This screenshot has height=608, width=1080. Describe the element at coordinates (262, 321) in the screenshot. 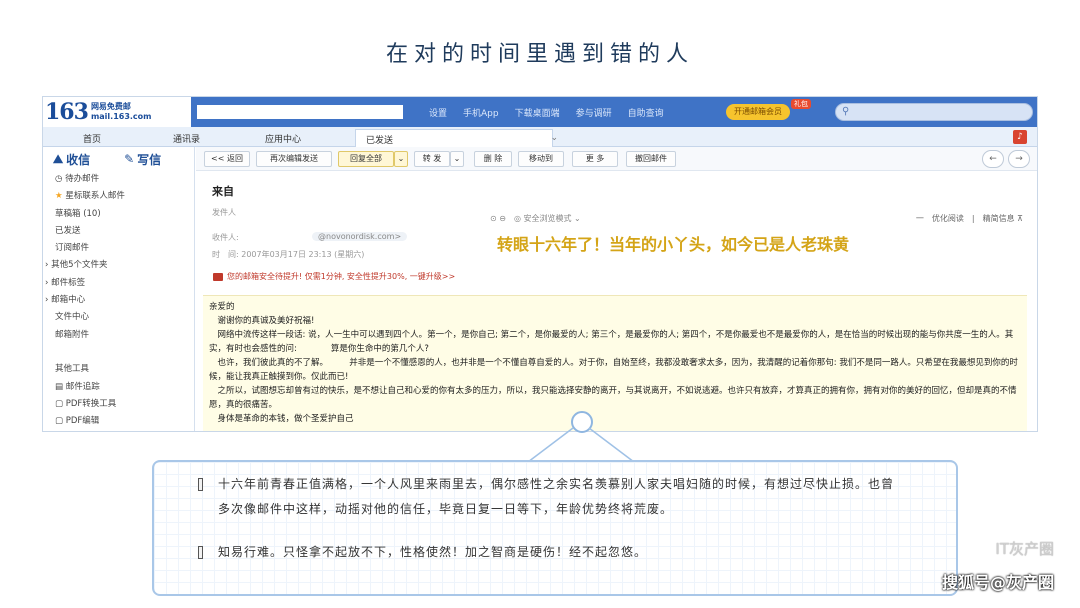

I see `letter-line: 谢谢你的真诚及美好祝福!` at that location.